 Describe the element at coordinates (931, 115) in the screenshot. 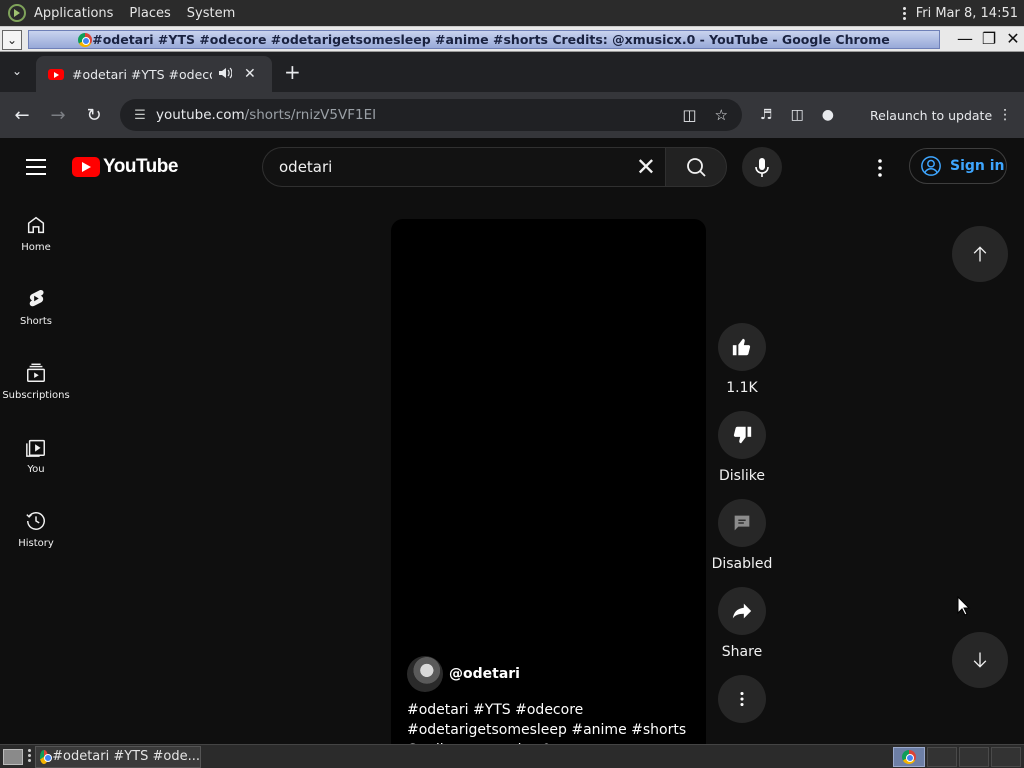

I see `relaunch-button: Relaunch to update` at that location.